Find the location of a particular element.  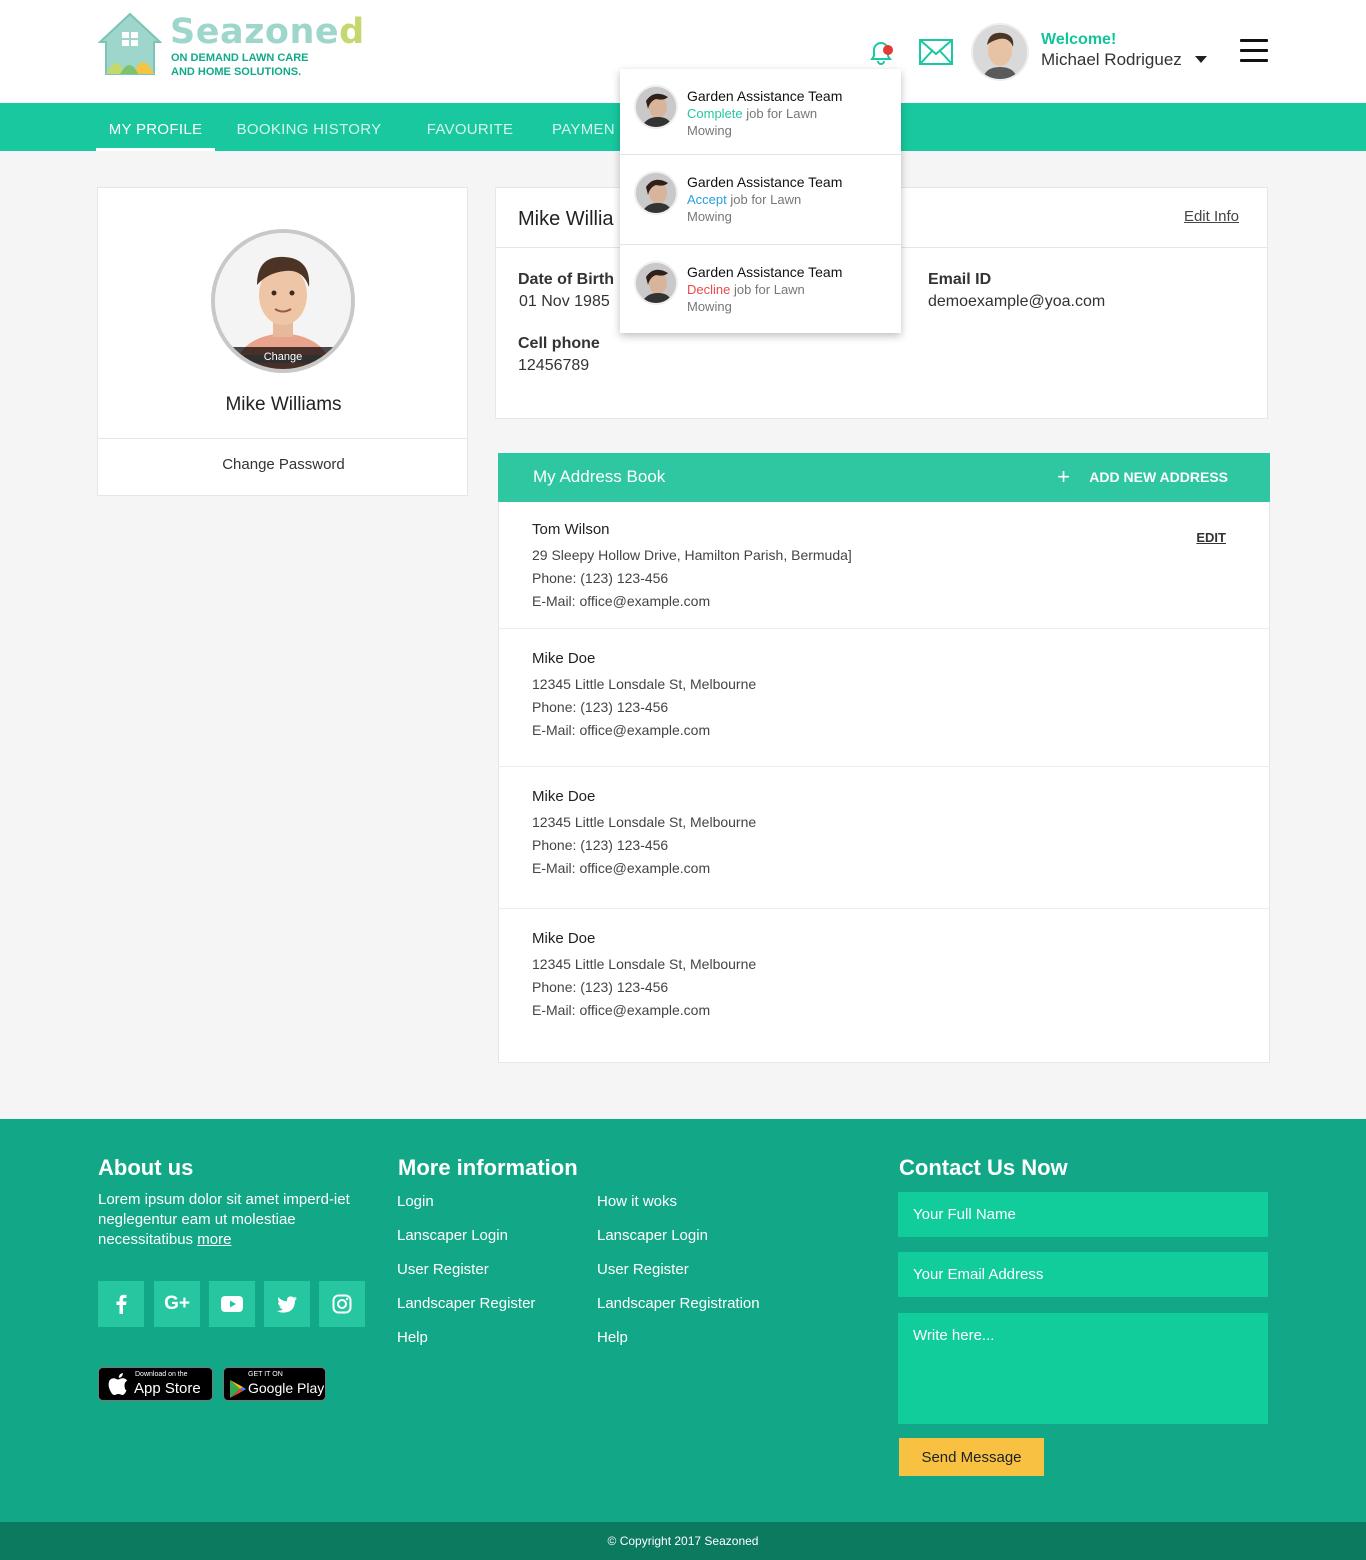

hamburger-icon is located at coordinates (1254, 51).